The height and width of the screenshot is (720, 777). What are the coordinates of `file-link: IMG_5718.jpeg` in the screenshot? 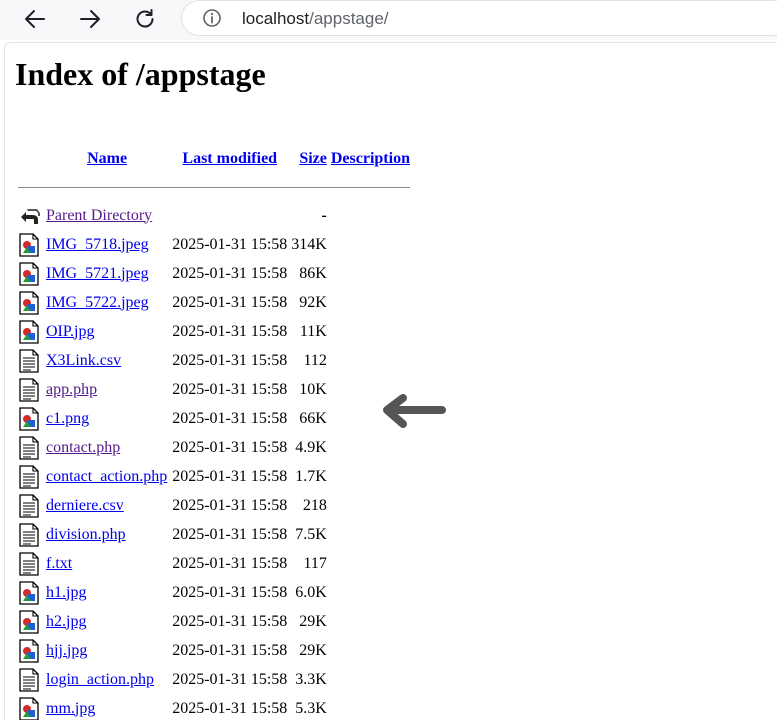 It's located at (97, 244).